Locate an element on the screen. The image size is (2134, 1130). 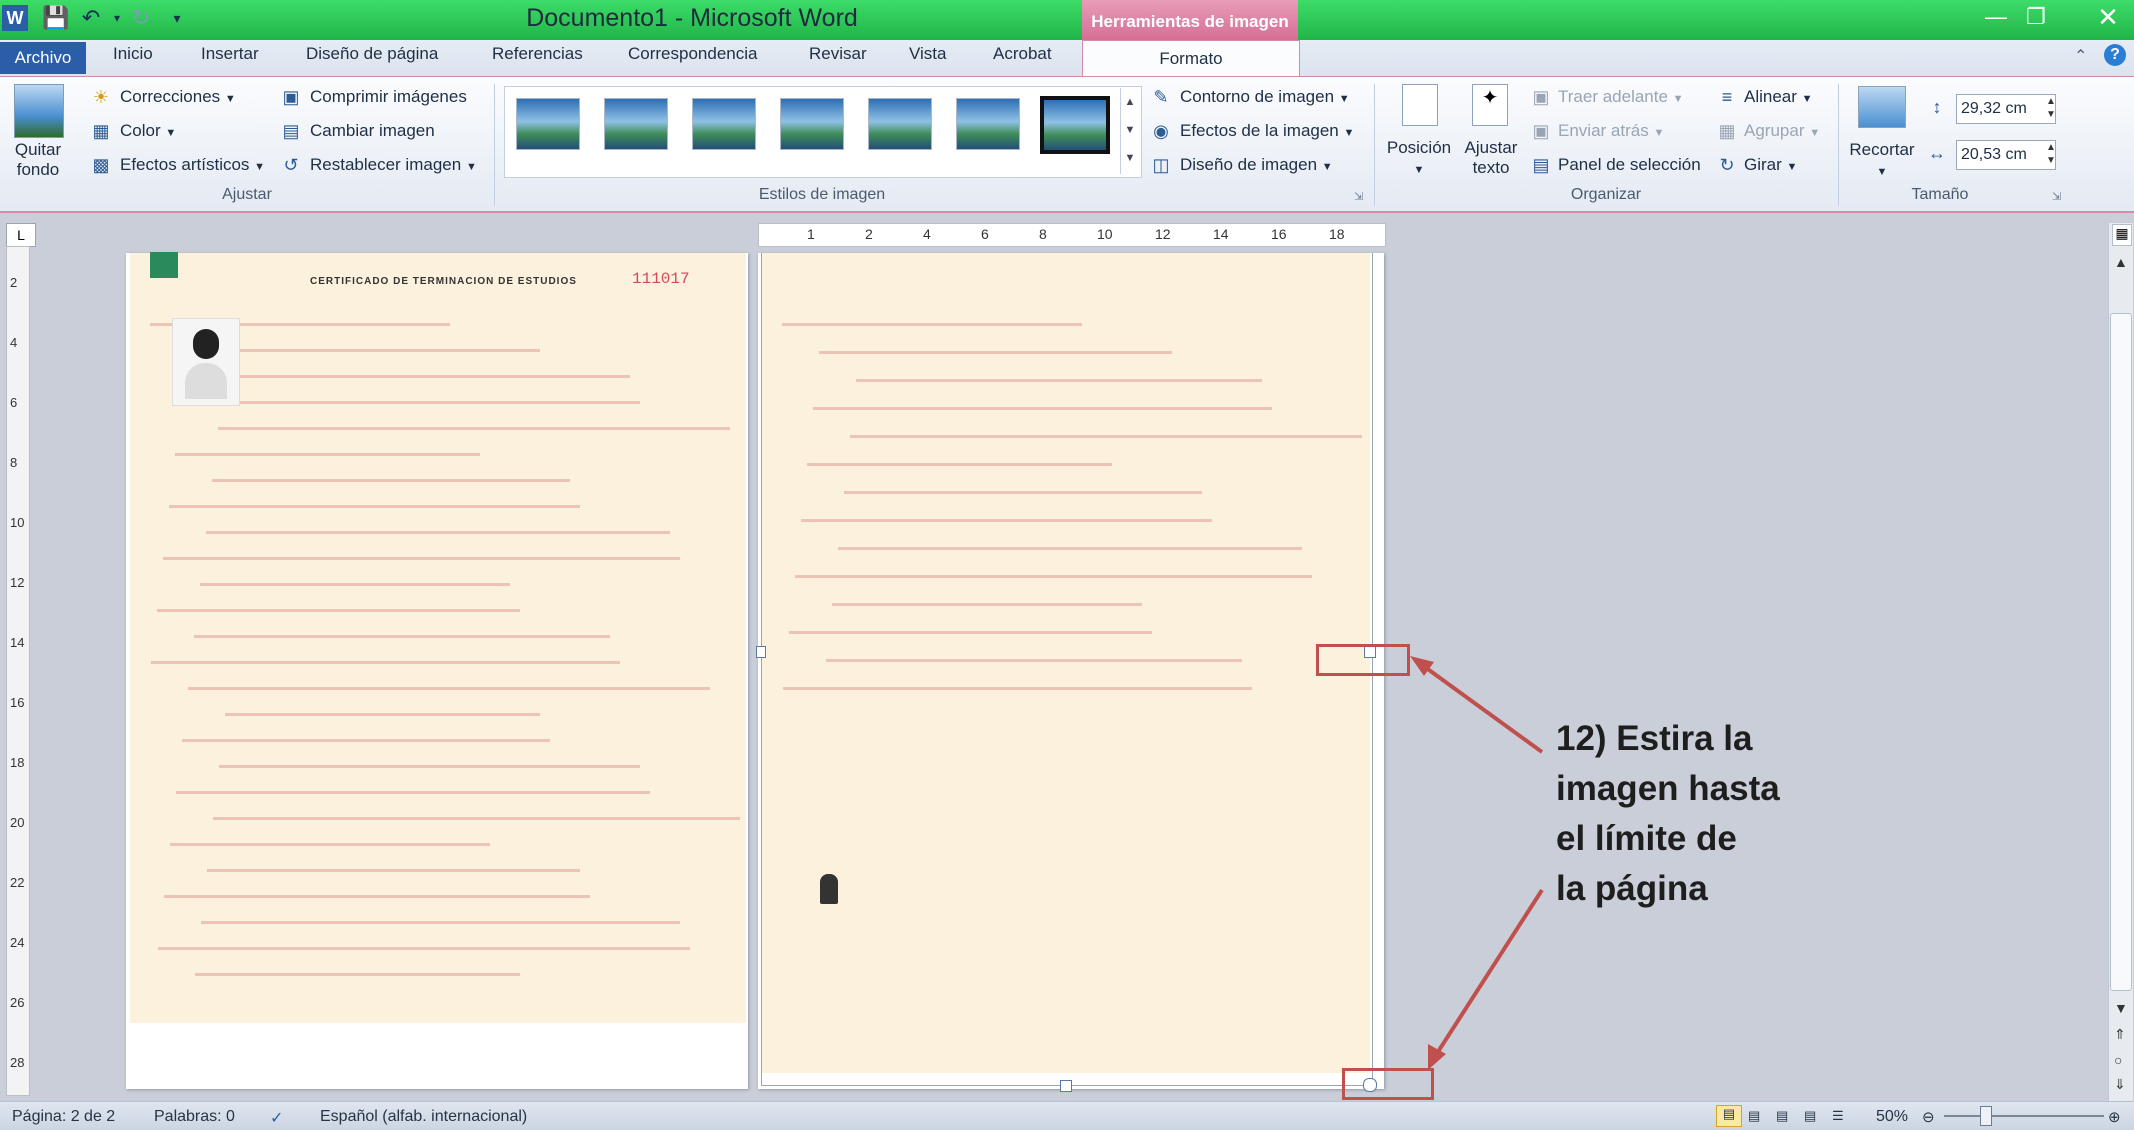
minimize-ribbon-icon: ⌃ is located at coordinates (2080, 56).